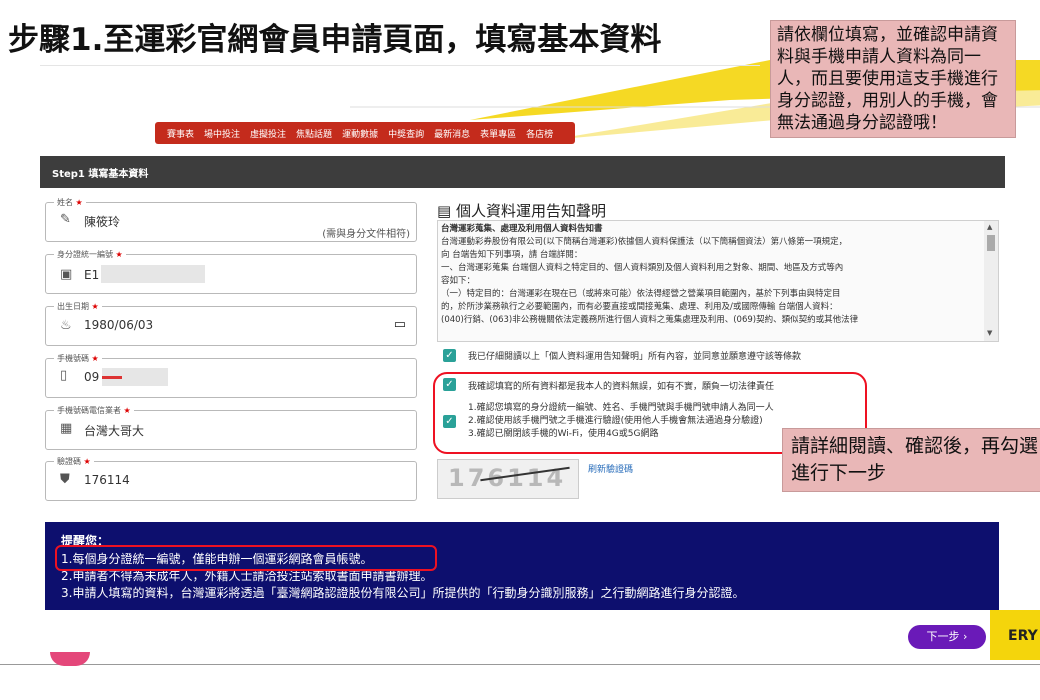  What do you see at coordinates (989, 227) in the screenshot?
I see `scroll-up-icon: ▲` at bounding box center [989, 227].